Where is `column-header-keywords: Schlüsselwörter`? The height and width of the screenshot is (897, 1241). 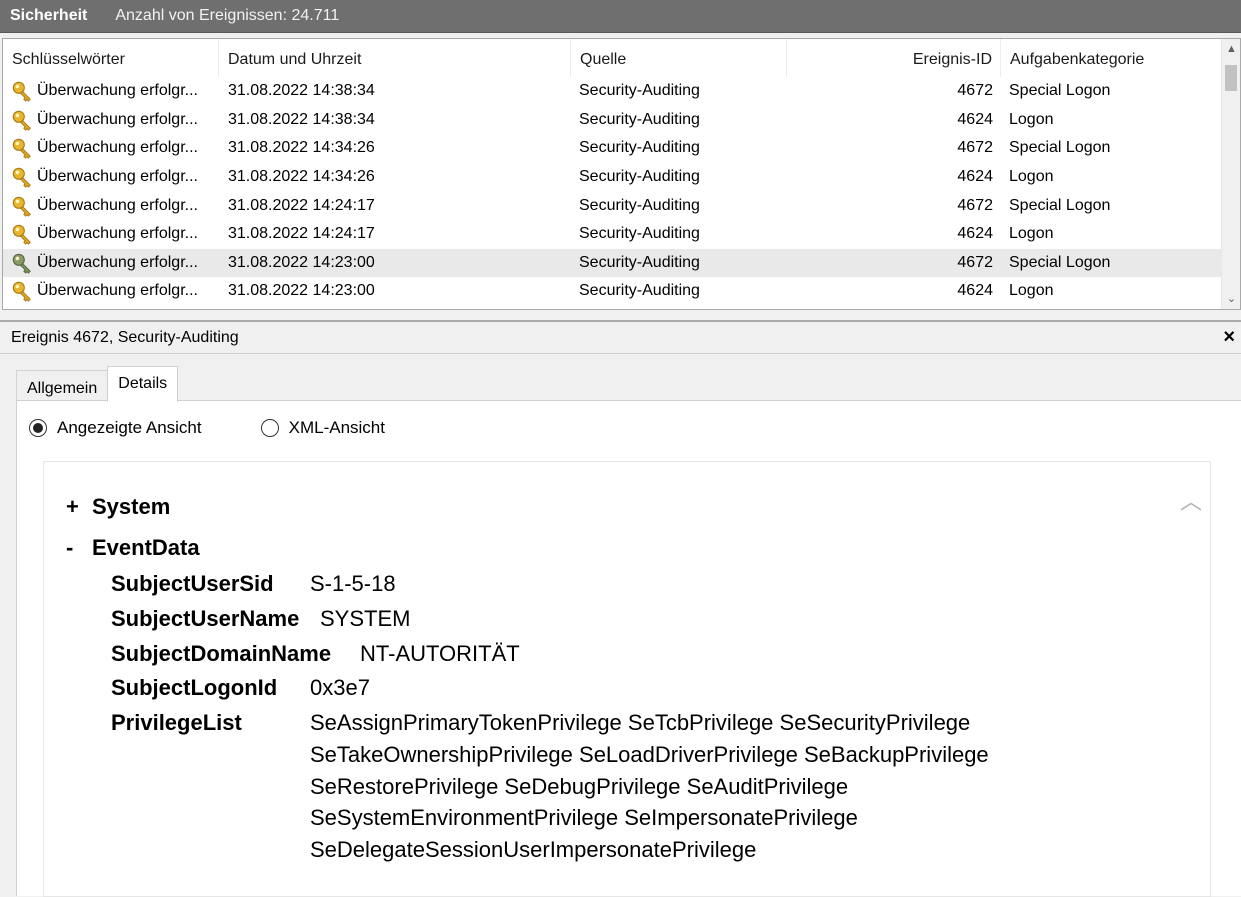
column-header-keywords: Schlüsselwörter is located at coordinates (111, 58).